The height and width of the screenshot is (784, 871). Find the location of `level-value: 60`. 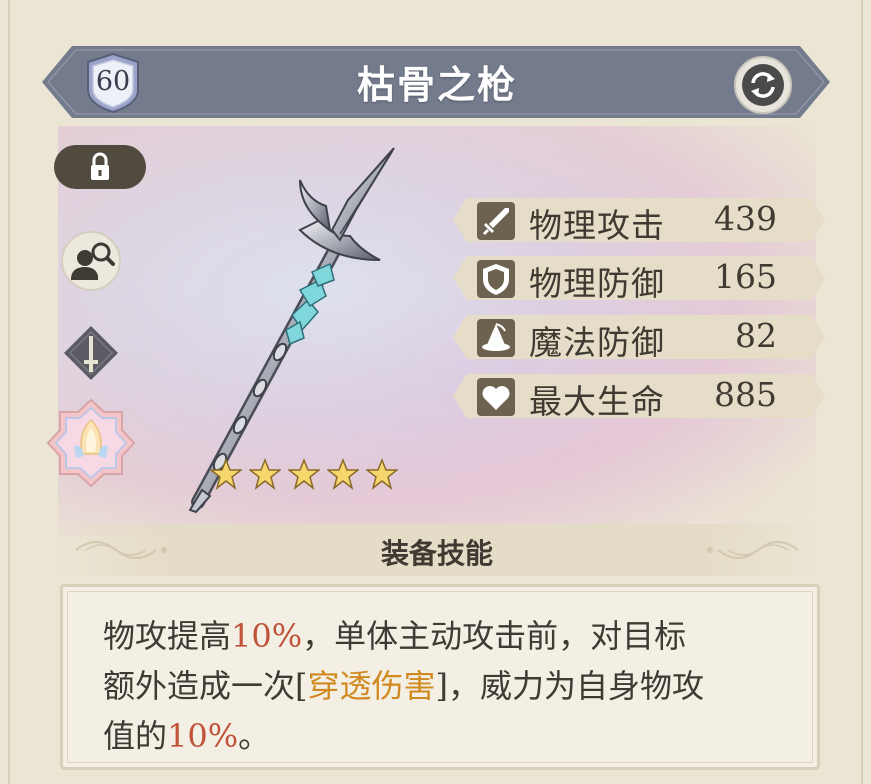

level-value: 60 is located at coordinates (113, 81).